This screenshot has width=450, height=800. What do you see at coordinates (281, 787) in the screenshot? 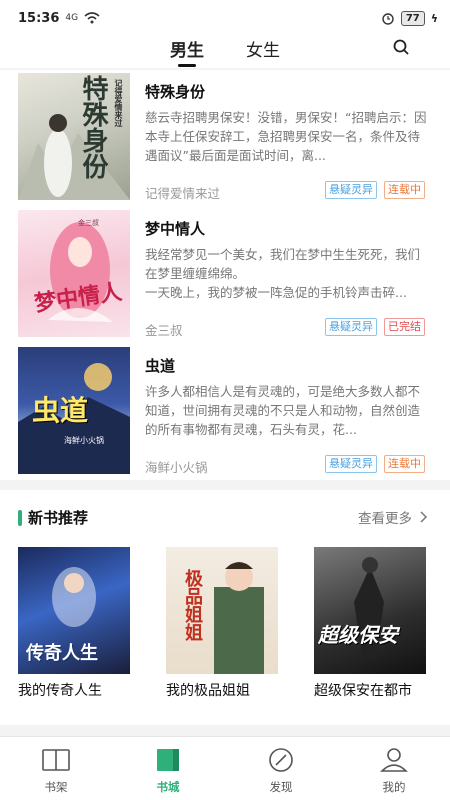
I see `nav-discover-label: 发现` at bounding box center [281, 787].